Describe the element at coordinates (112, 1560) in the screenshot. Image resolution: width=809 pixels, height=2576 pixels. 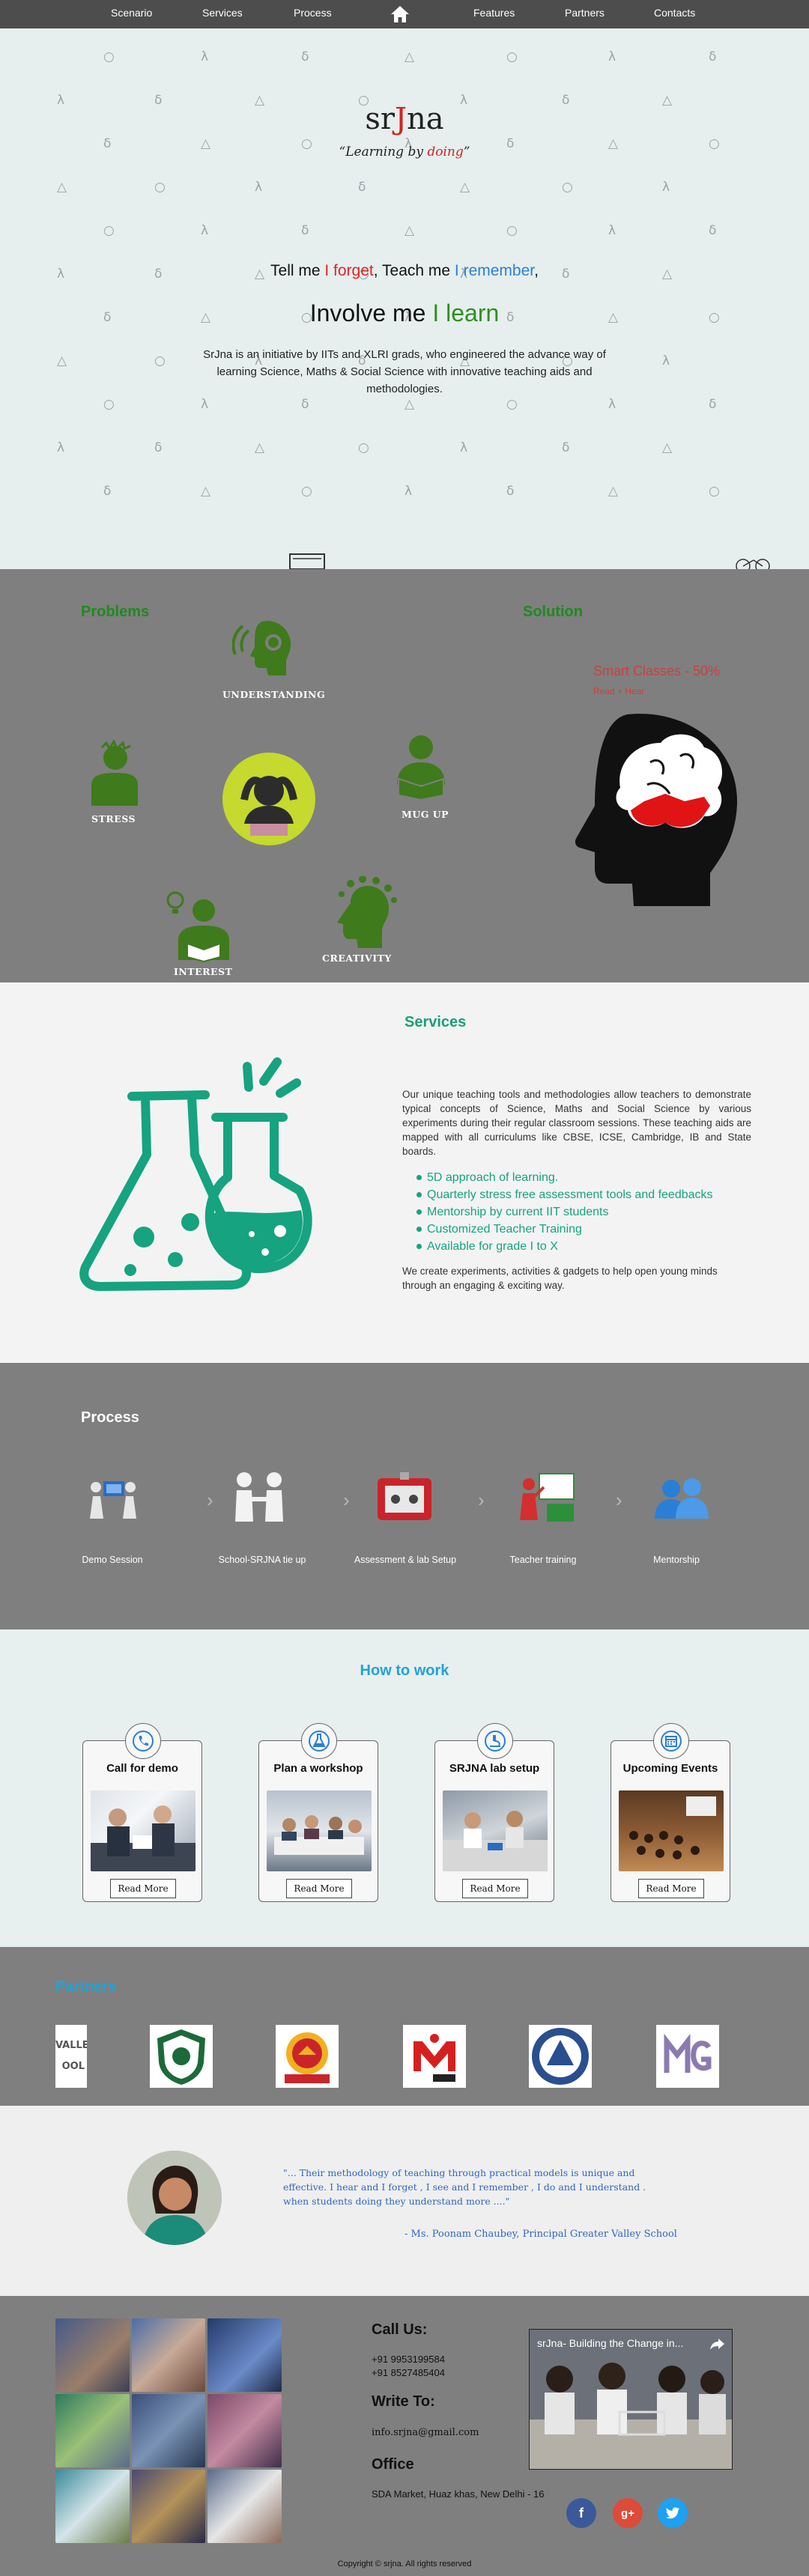
I see `process-step-label: Demo Session` at that location.